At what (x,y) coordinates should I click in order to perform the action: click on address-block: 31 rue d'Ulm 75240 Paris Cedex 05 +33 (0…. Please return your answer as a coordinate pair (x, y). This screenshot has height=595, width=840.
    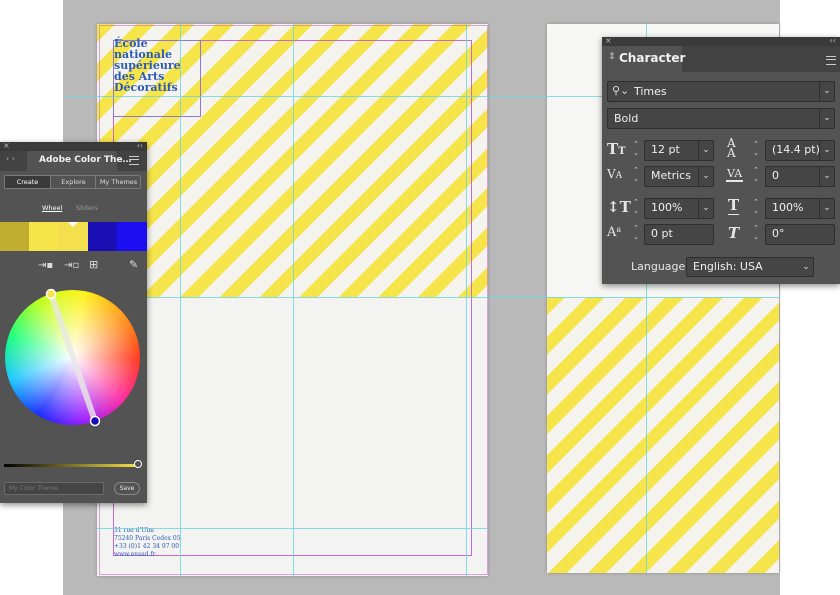
    Looking at the image, I should click on (147, 543).